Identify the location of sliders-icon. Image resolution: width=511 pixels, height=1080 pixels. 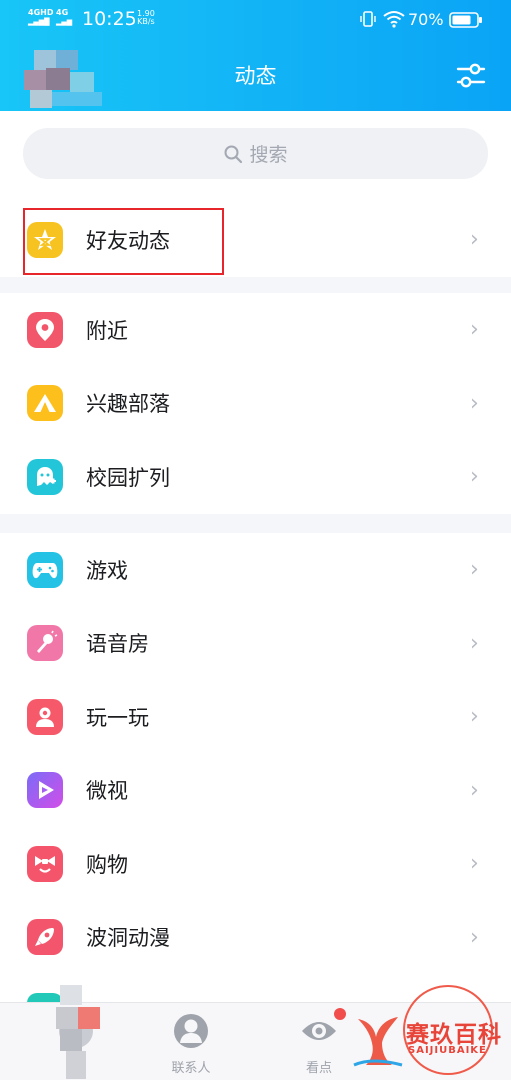
(471, 75).